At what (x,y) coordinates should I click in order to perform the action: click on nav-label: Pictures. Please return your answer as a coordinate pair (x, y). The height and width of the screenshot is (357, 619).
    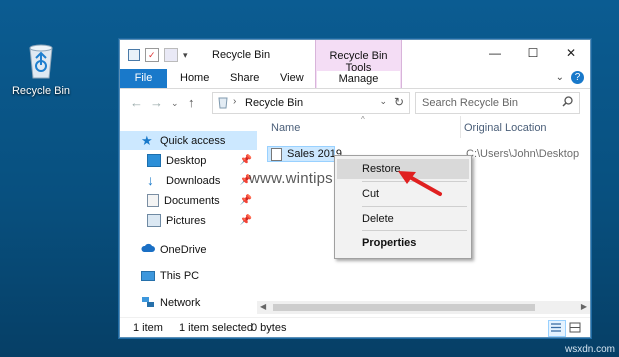
    Looking at the image, I should click on (186, 220).